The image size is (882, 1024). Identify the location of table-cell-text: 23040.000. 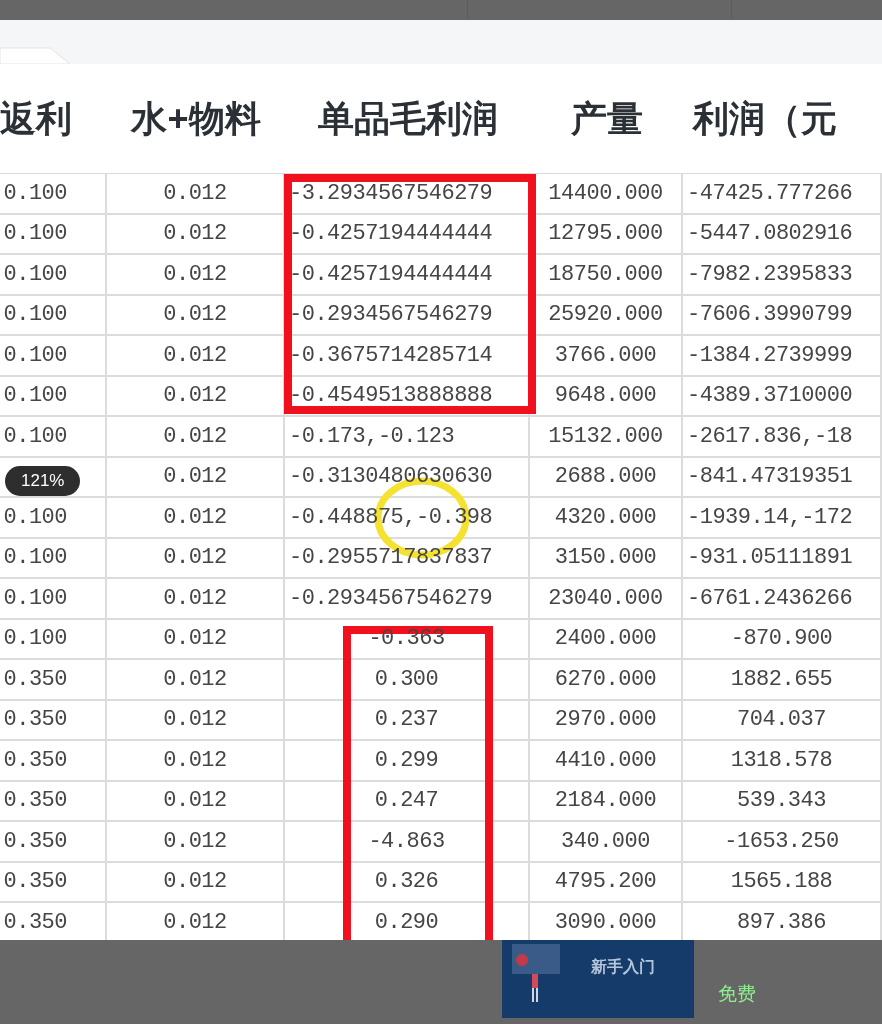
(605, 598).